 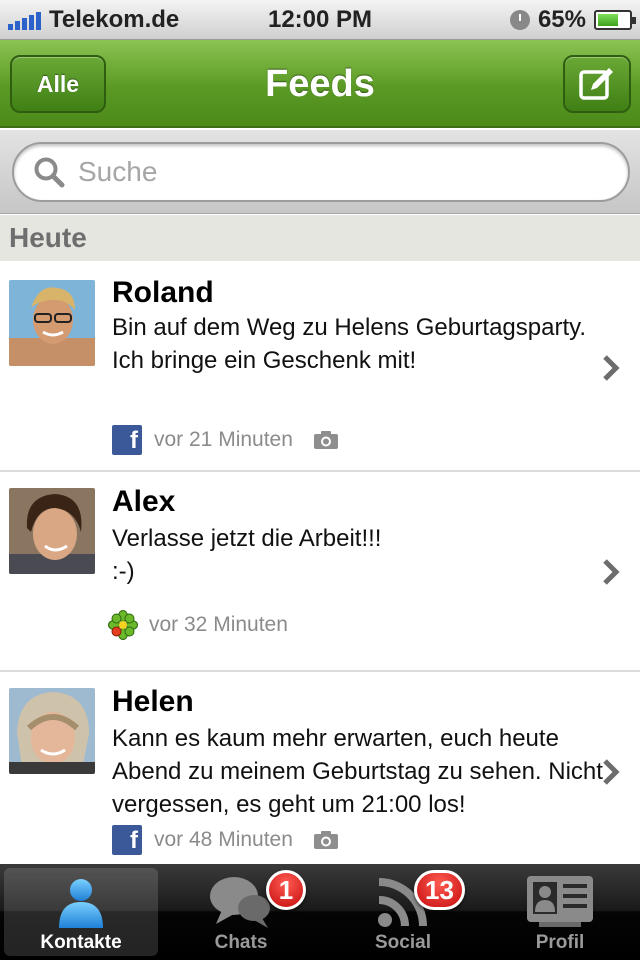 What do you see at coordinates (144, 501) in the screenshot?
I see `contact-name: Alex` at bounding box center [144, 501].